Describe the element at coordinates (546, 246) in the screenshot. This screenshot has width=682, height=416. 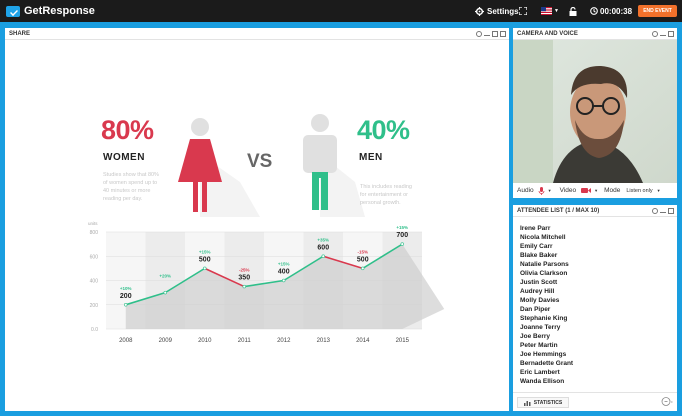
I see `attendee-name: Emily Carr` at that location.